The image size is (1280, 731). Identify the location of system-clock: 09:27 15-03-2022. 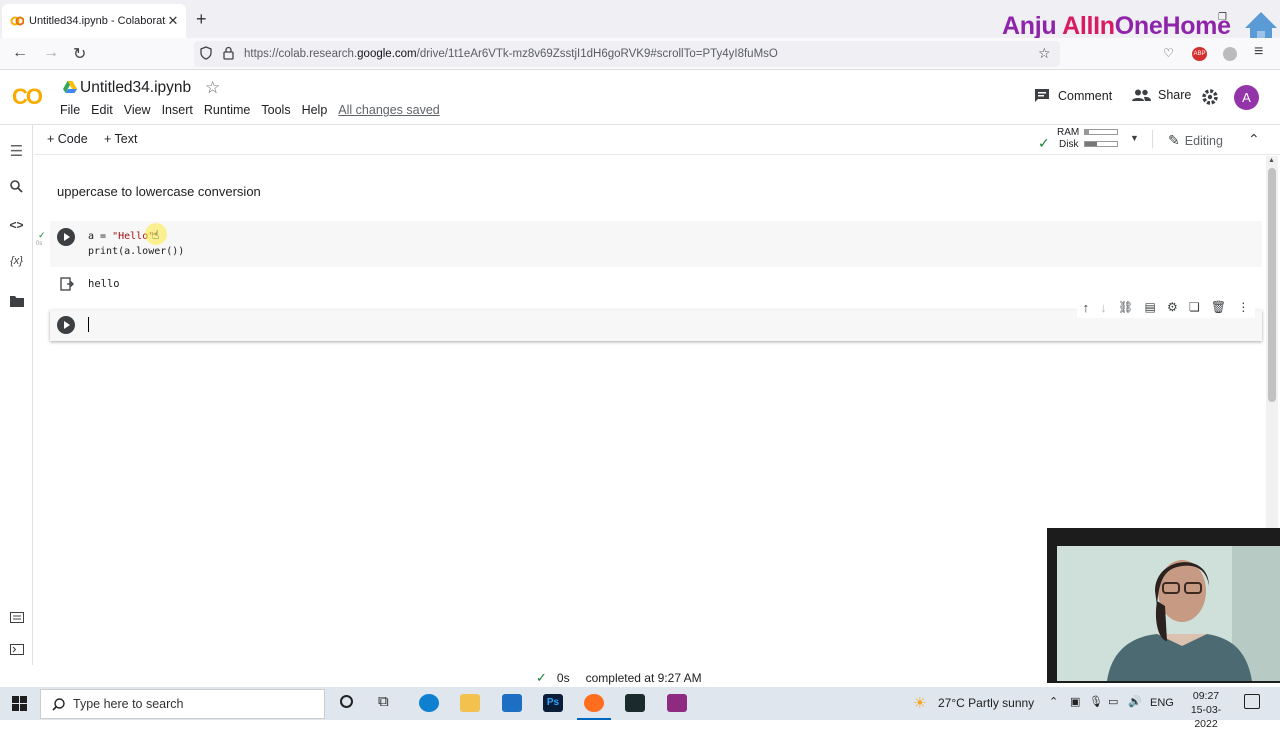
(1206, 710).